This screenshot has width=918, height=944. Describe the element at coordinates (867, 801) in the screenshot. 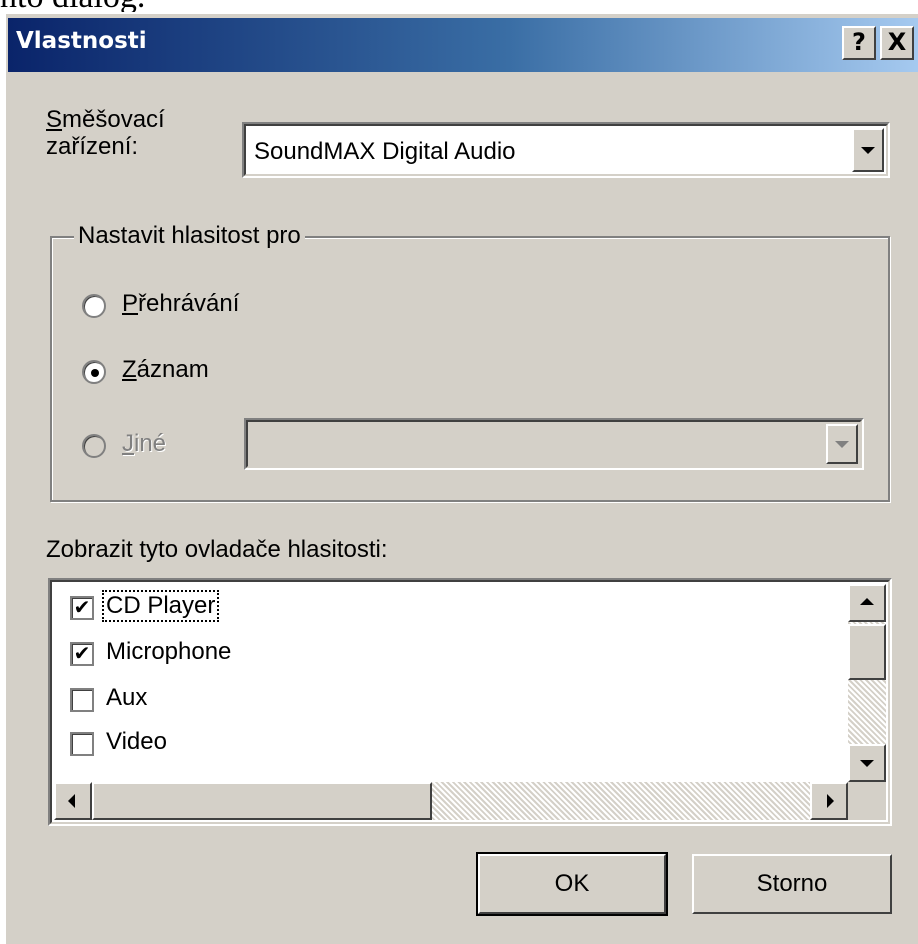

I see `scrollbar-corner` at that location.